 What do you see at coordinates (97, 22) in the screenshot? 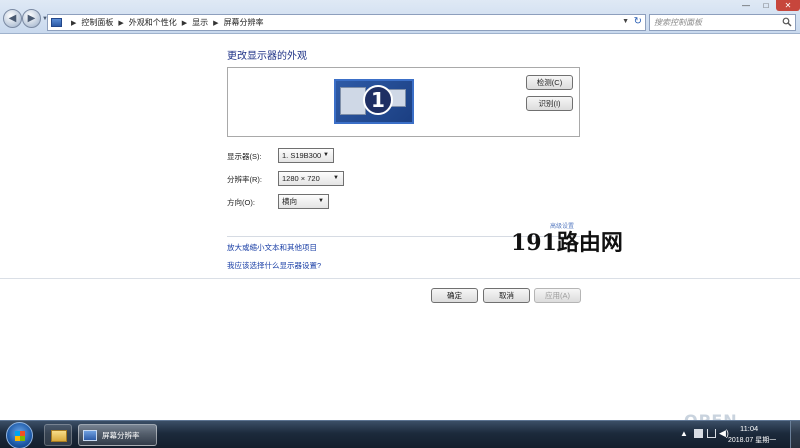
I see `breadcrumb-control-panel: 控制面板` at bounding box center [97, 22].